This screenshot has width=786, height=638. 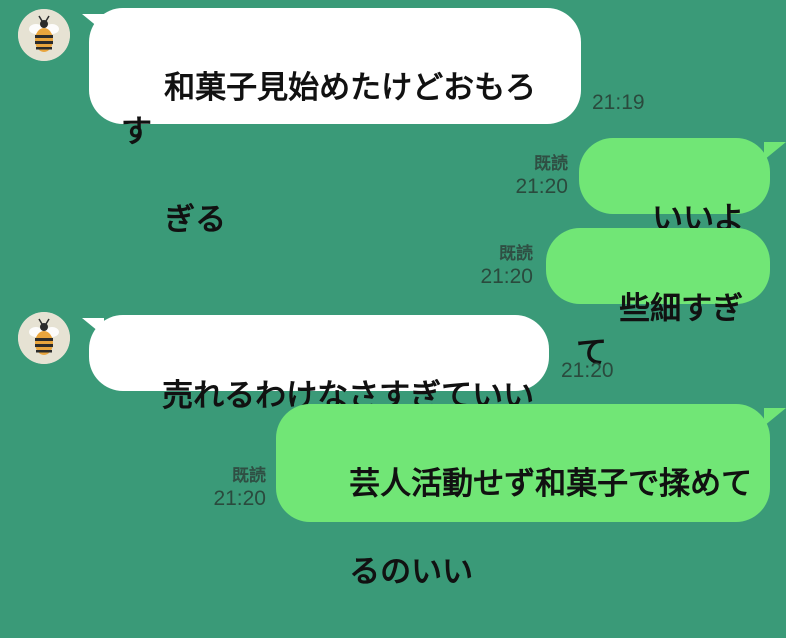 What do you see at coordinates (674, 209) in the screenshot?
I see `message-bubble-outgoing: いいよな` at bounding box center [674, 209].